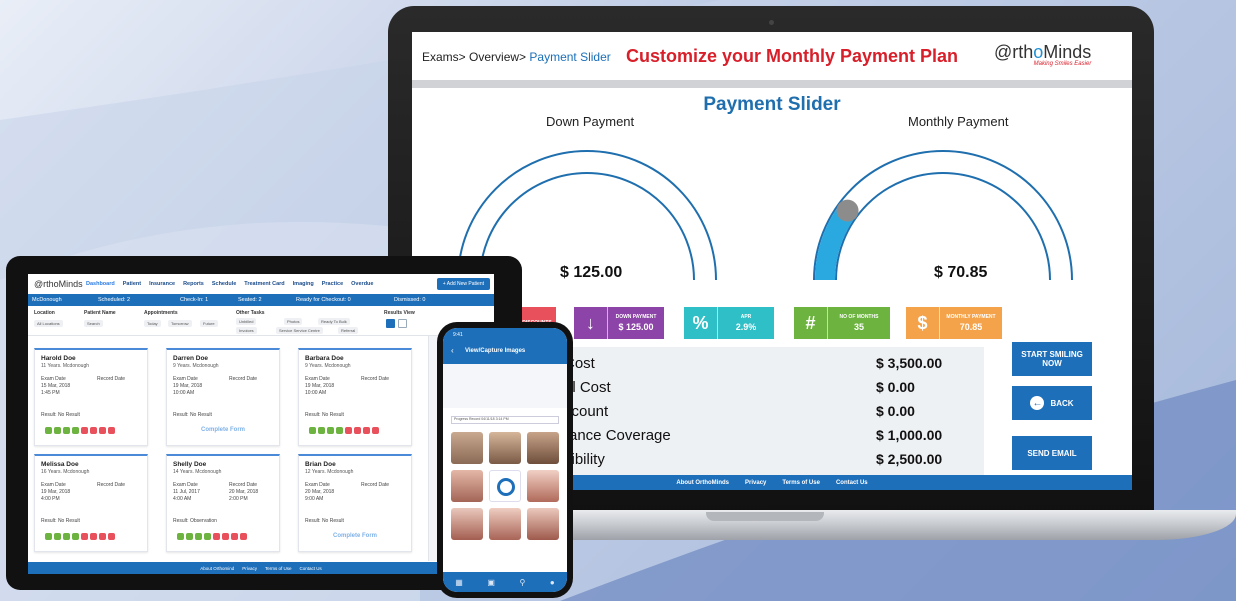  What do you see at coordinates (491, 582) in the screenshot?
I see `card-icon: ▣` at bounding box center [491, 582].